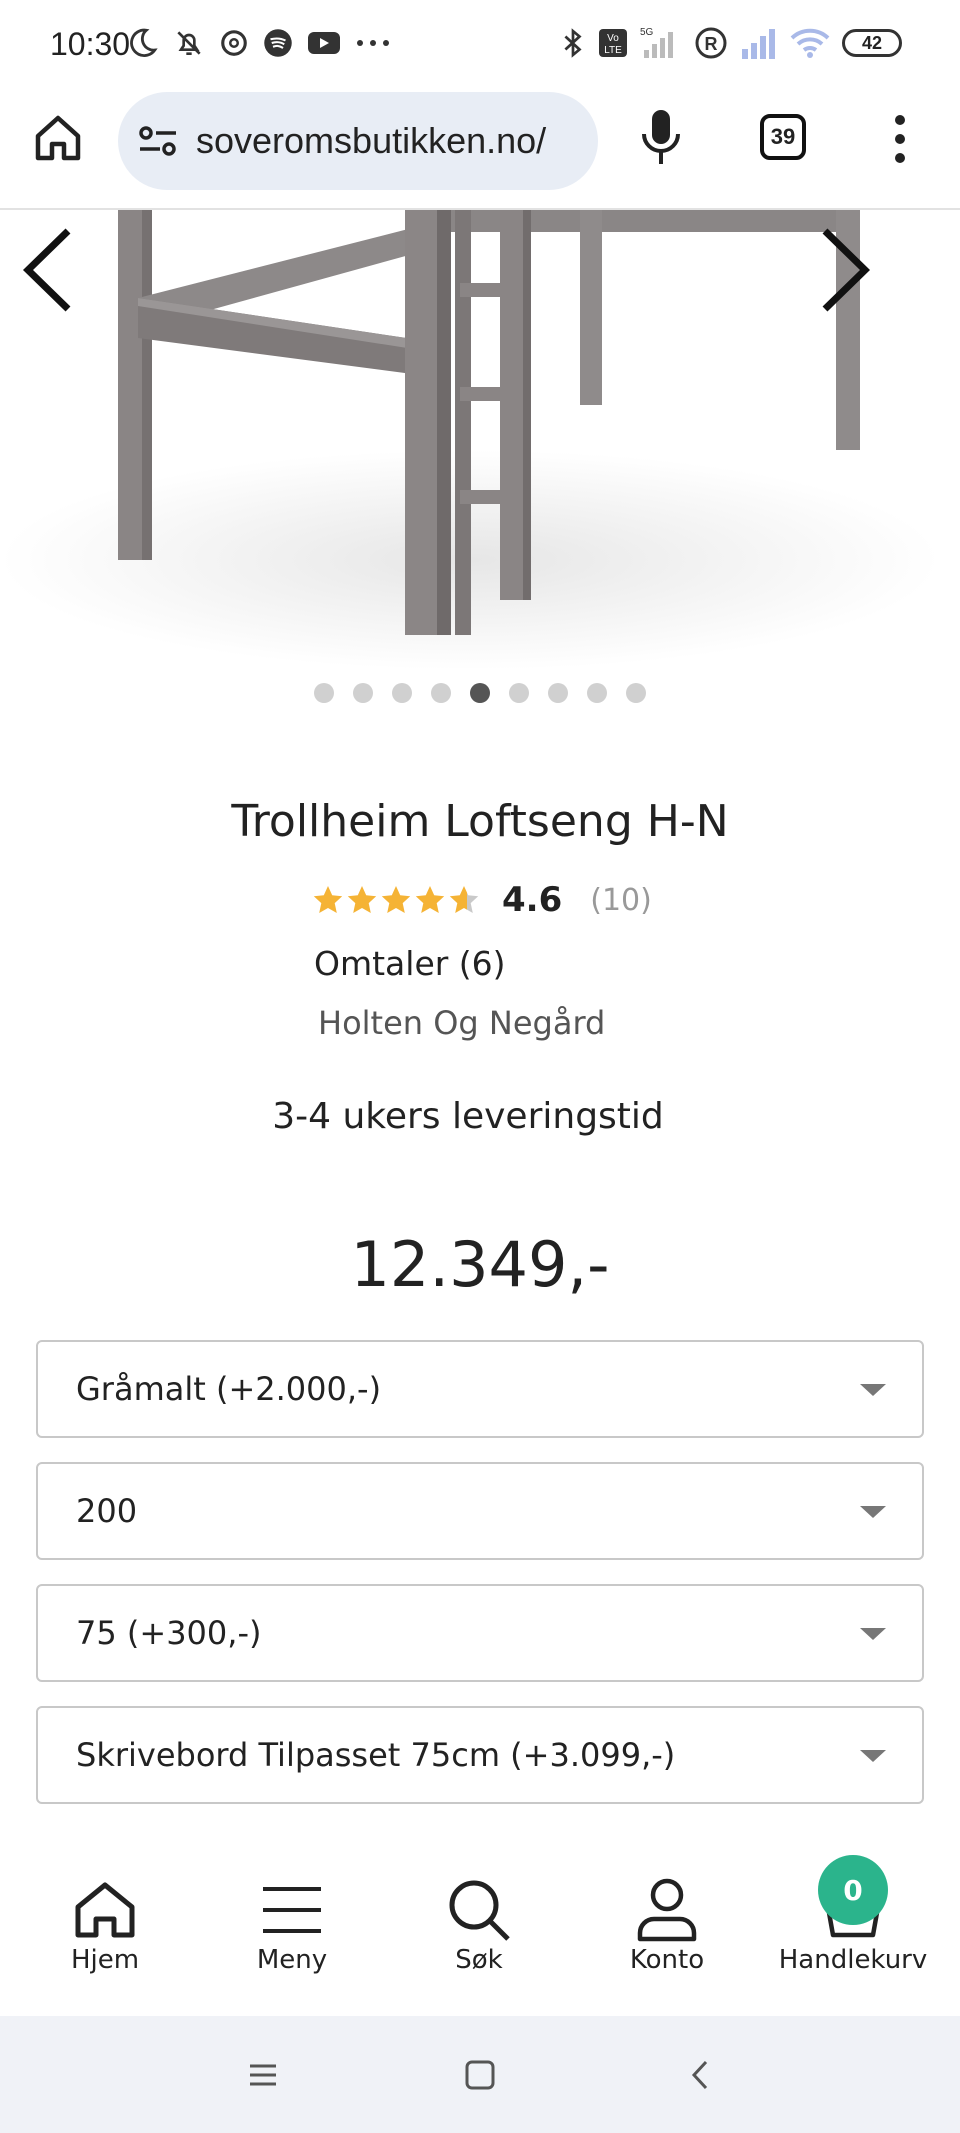 This screenshot has width=960, height=2133. What do you see at coordinates (410, 963) in the screenshot?
I see `reviews-link: Omtaler (6)` at bounding box center [410, 963].